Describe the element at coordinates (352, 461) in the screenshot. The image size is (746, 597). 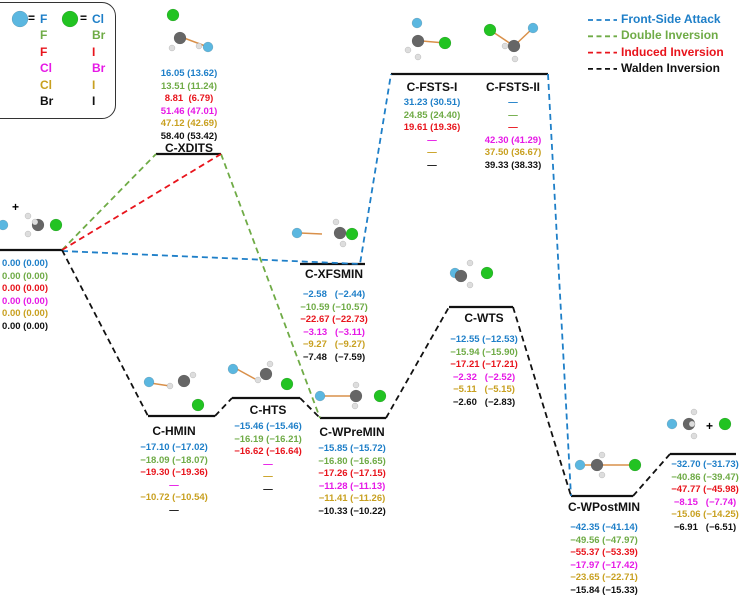
I see `energy-value: −16.80 (−16.65)` at that location.